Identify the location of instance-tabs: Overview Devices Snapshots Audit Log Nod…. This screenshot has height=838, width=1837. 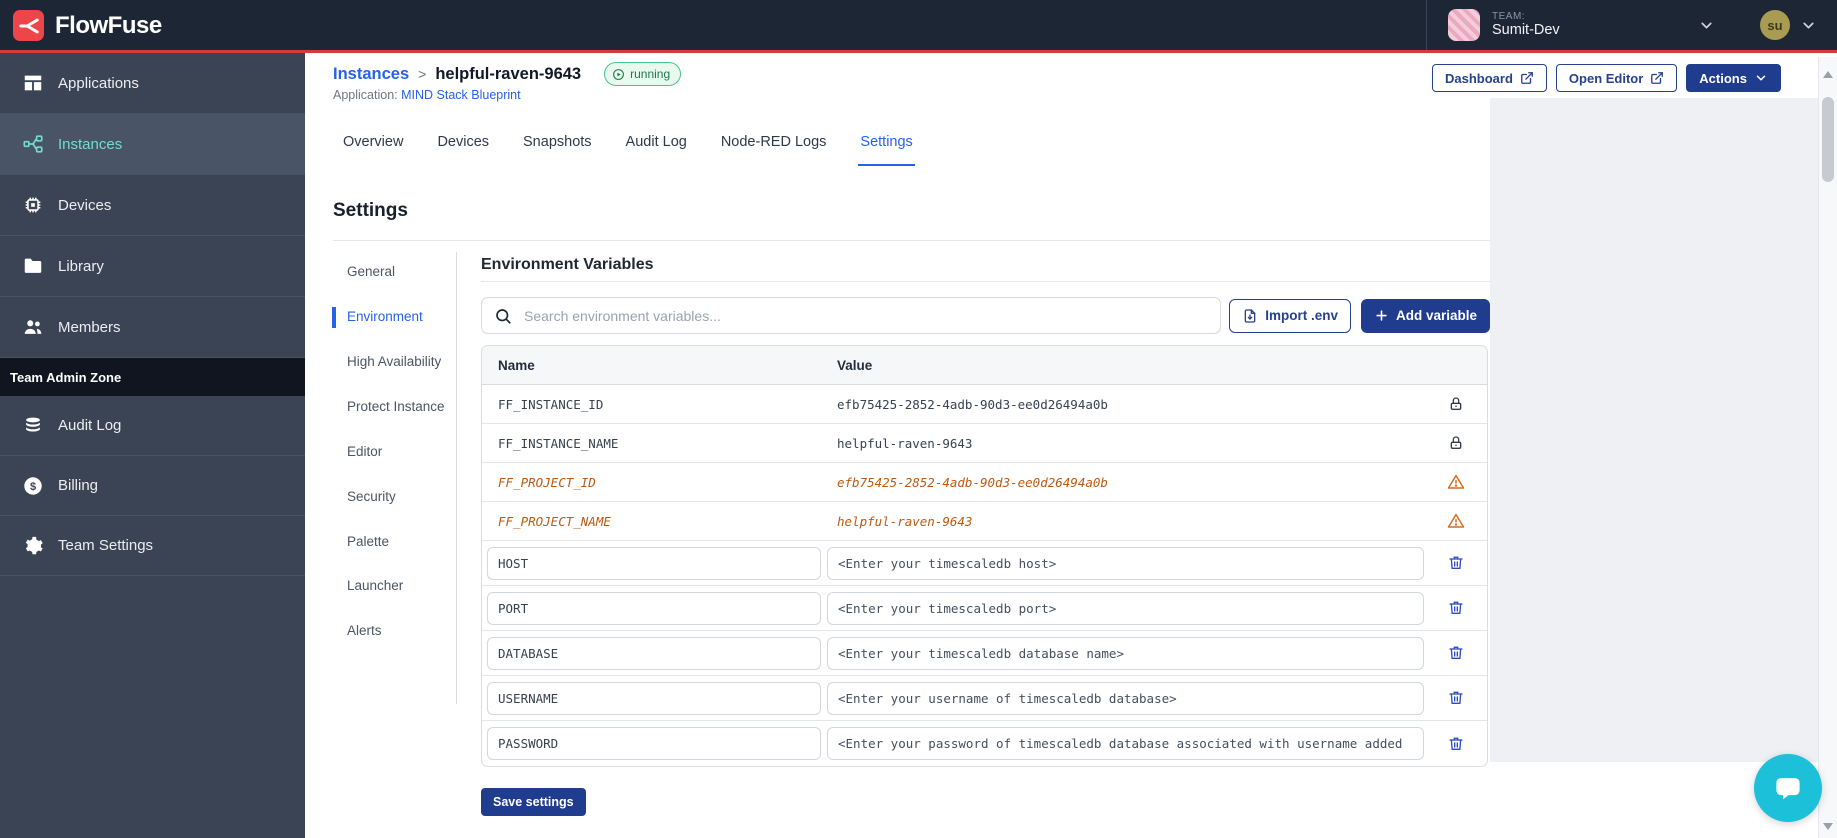
(628, 148).